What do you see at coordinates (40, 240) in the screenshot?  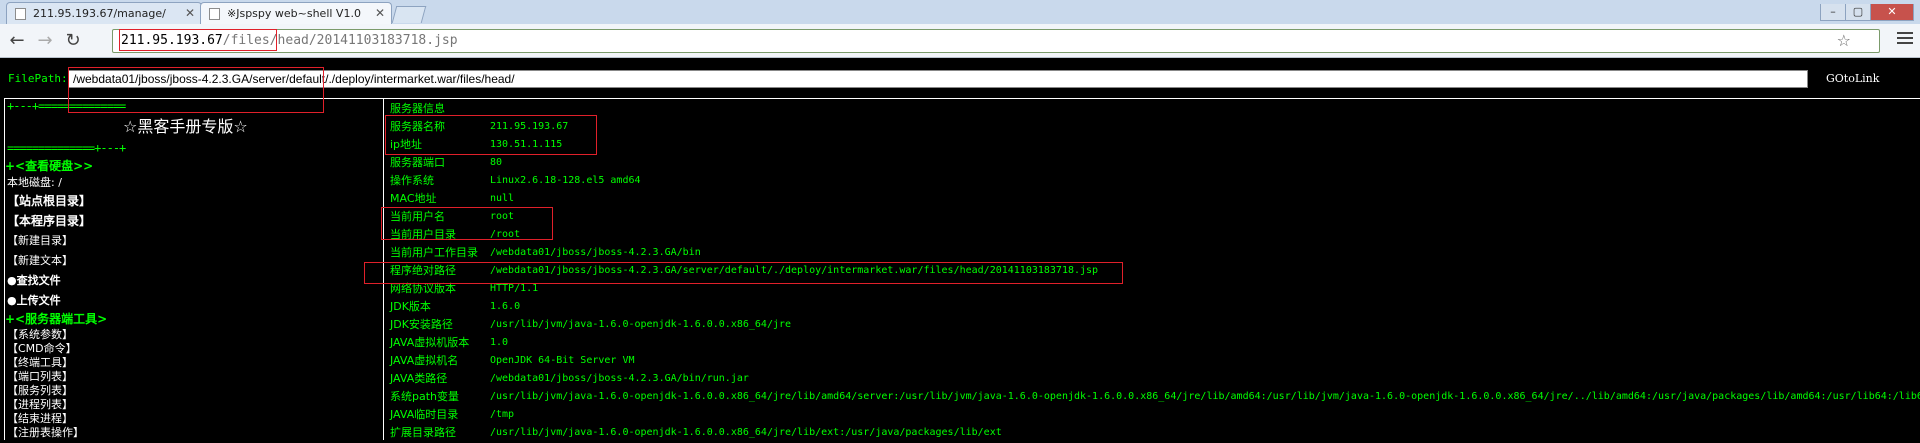 I see `new-dir-link: 【新建目录】` at bounding box center [40, 240].